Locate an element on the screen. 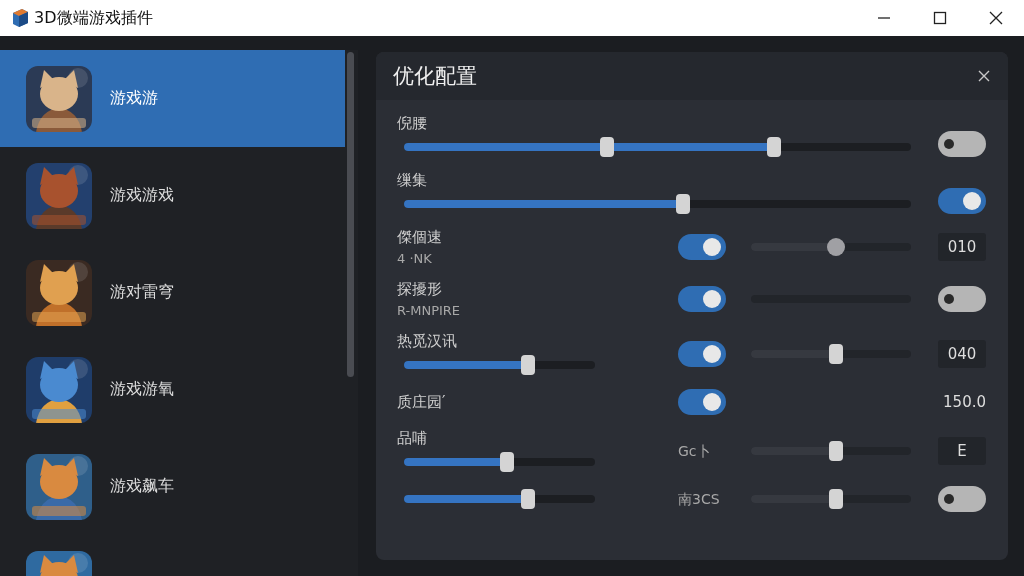 This screenshot has width=1024, height=576. value-field: 040 is located at coordinates (962, 353).